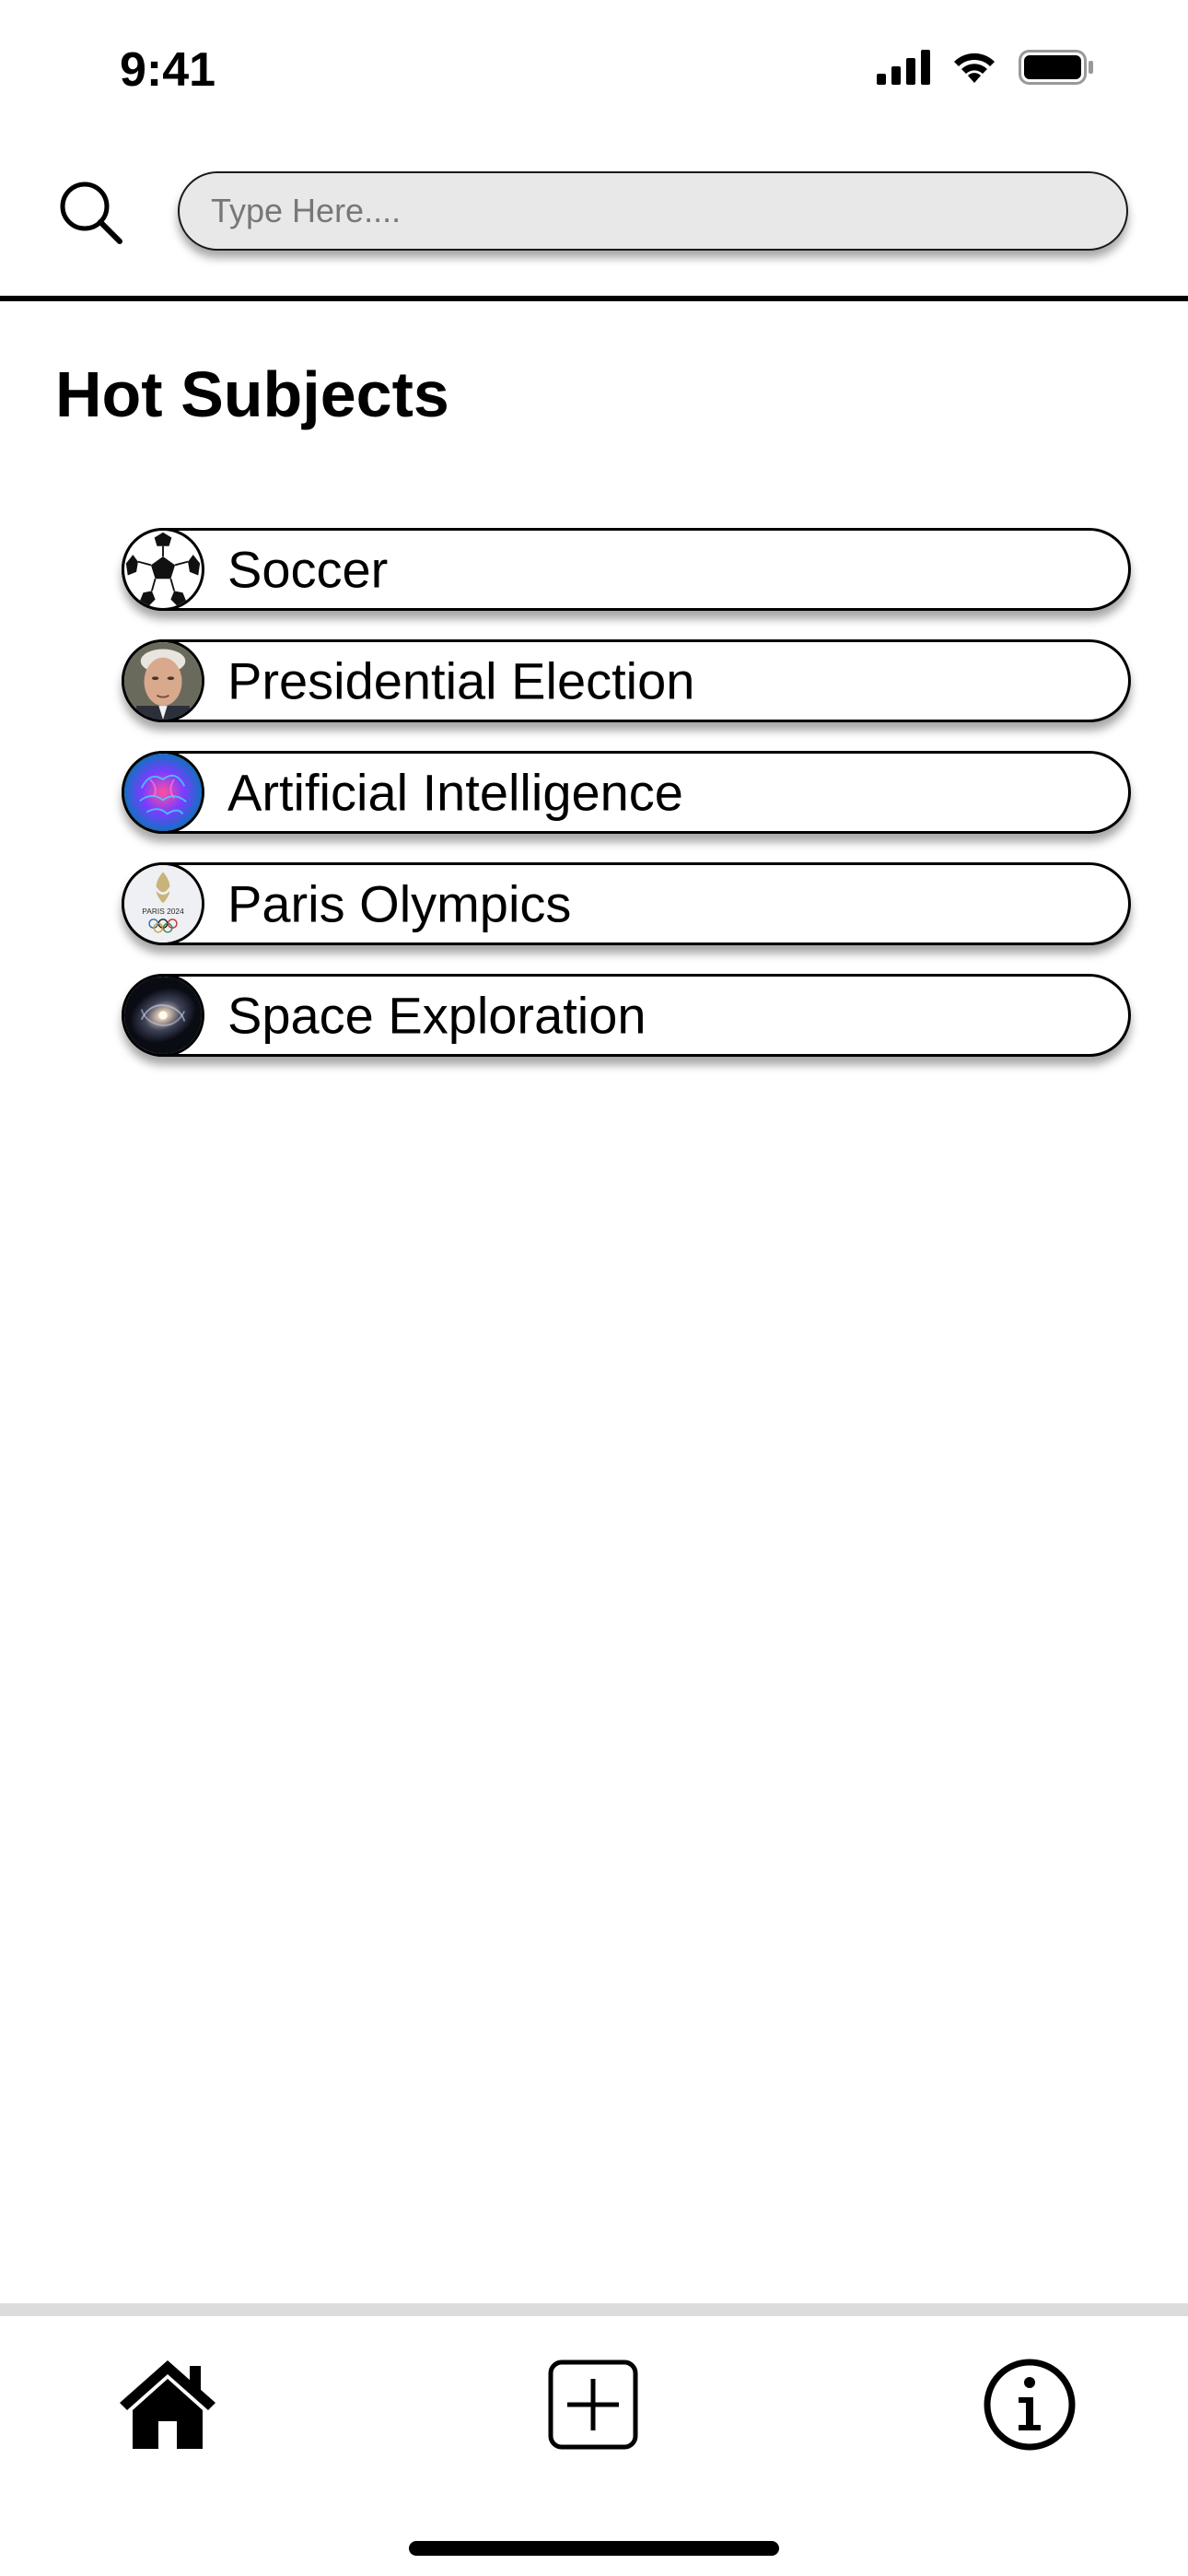  I want to click on topic-item-artificial-intelligence: Artificial Intelligence, so click(626, 792).